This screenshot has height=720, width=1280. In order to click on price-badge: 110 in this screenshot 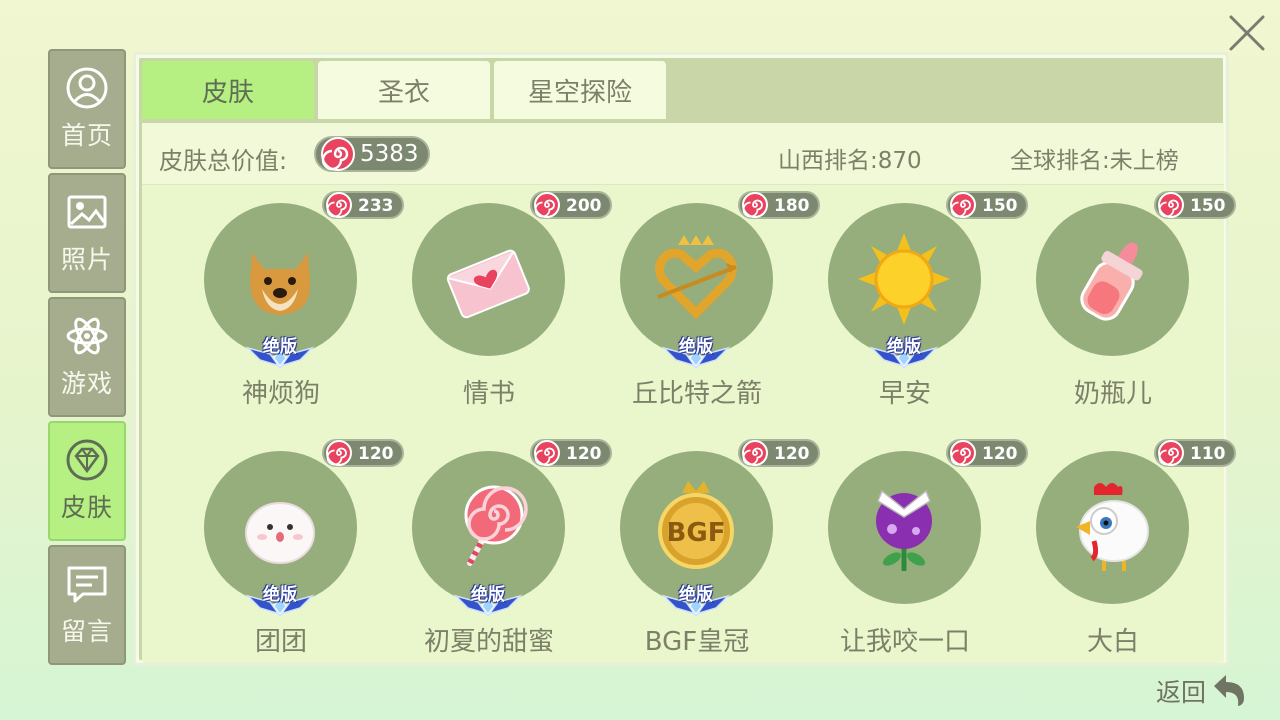, I will do `click(1195, 453)`.